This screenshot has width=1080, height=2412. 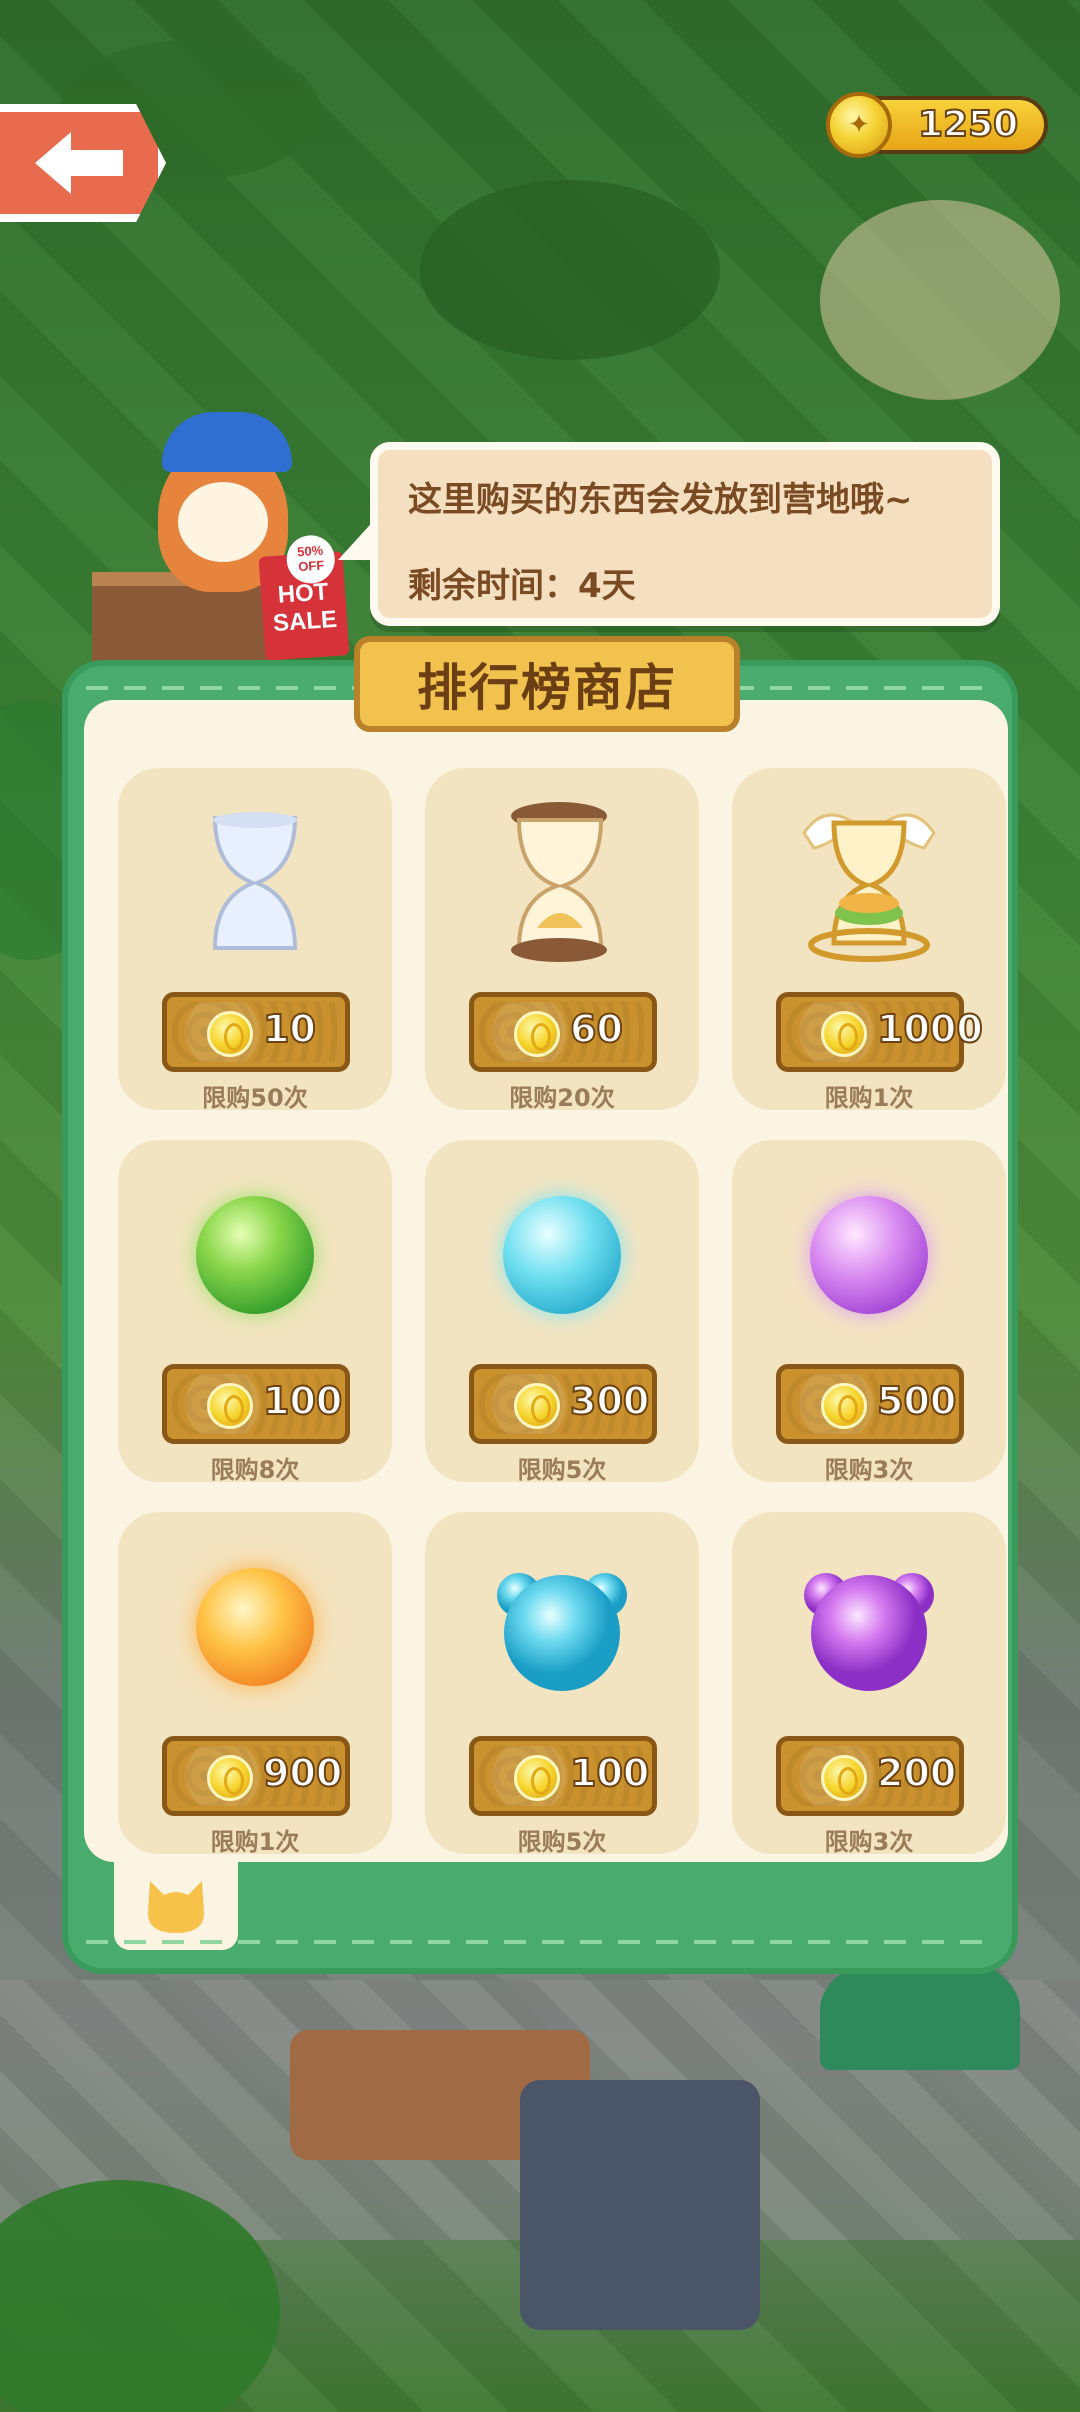 I want to click on shop-item-card: 500 限购3次, so click(x=869, y=1312).